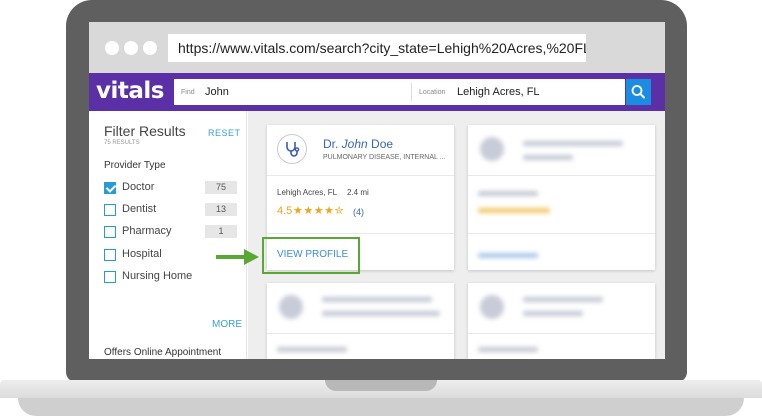 This screenshot has width=762, height=416. I want to click on provider-name-last: Doe, so click(380, 144).